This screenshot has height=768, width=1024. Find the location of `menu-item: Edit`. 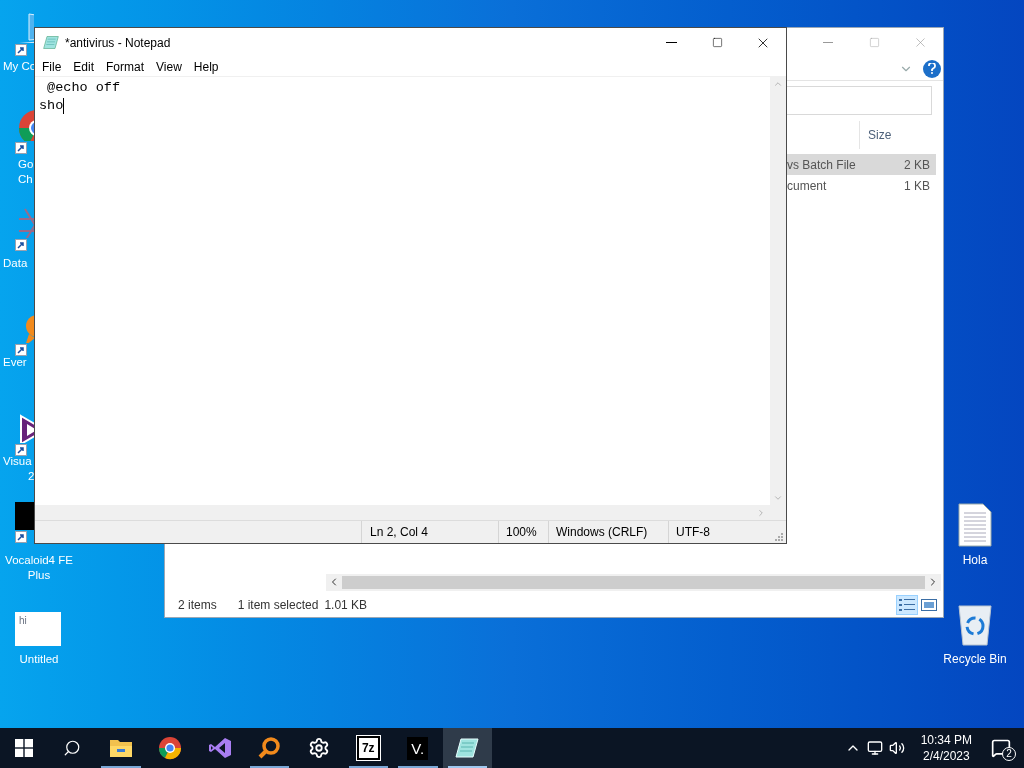

menu-item: Edit is located at coordinates (84, 66).